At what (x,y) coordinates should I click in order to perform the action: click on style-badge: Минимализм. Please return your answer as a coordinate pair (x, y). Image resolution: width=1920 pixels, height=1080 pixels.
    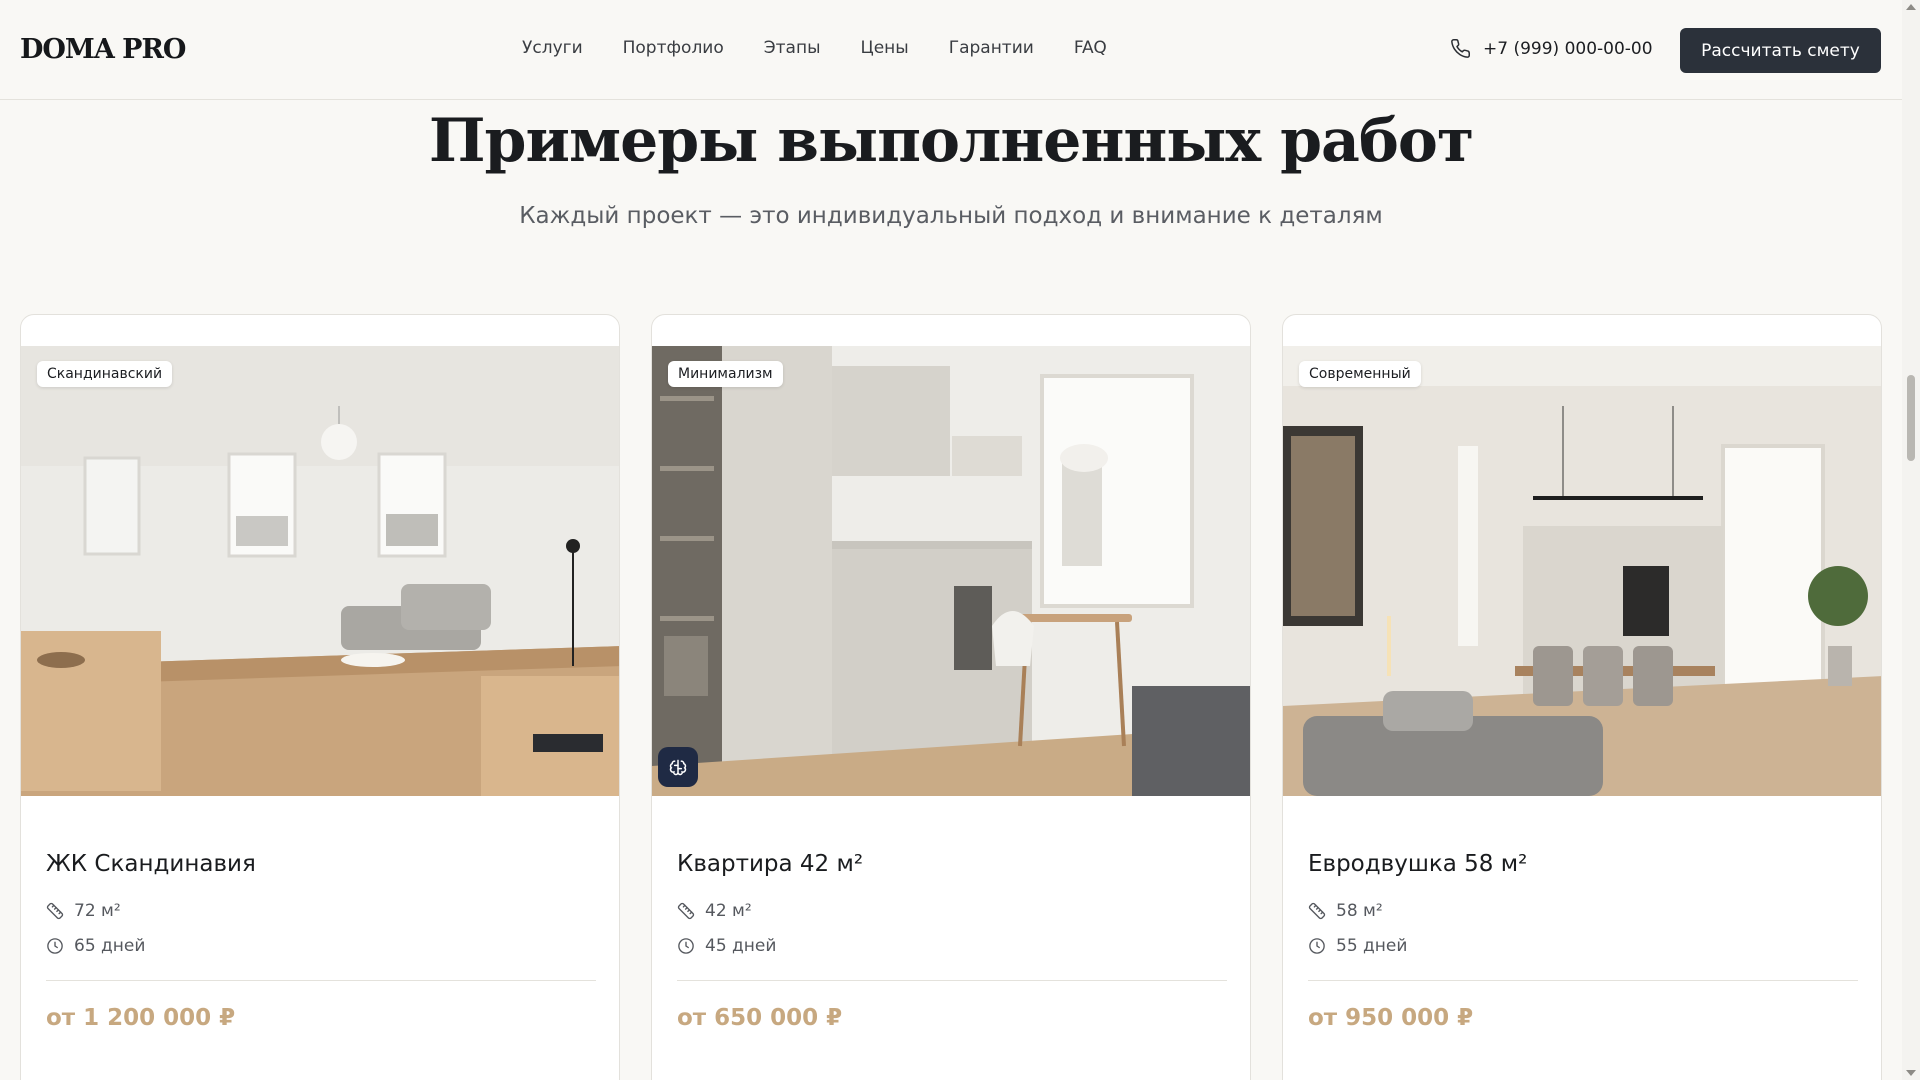
    Looking at the image, I should click on (725, 374).